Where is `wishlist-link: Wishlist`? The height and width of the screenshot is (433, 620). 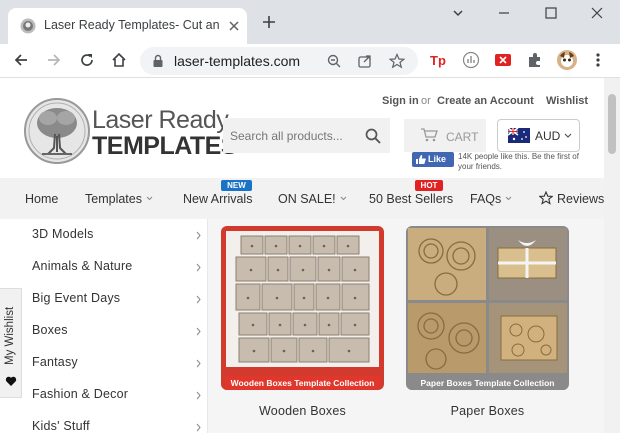 wishlist-link: Wishlist is located at coordinates (567, 101).